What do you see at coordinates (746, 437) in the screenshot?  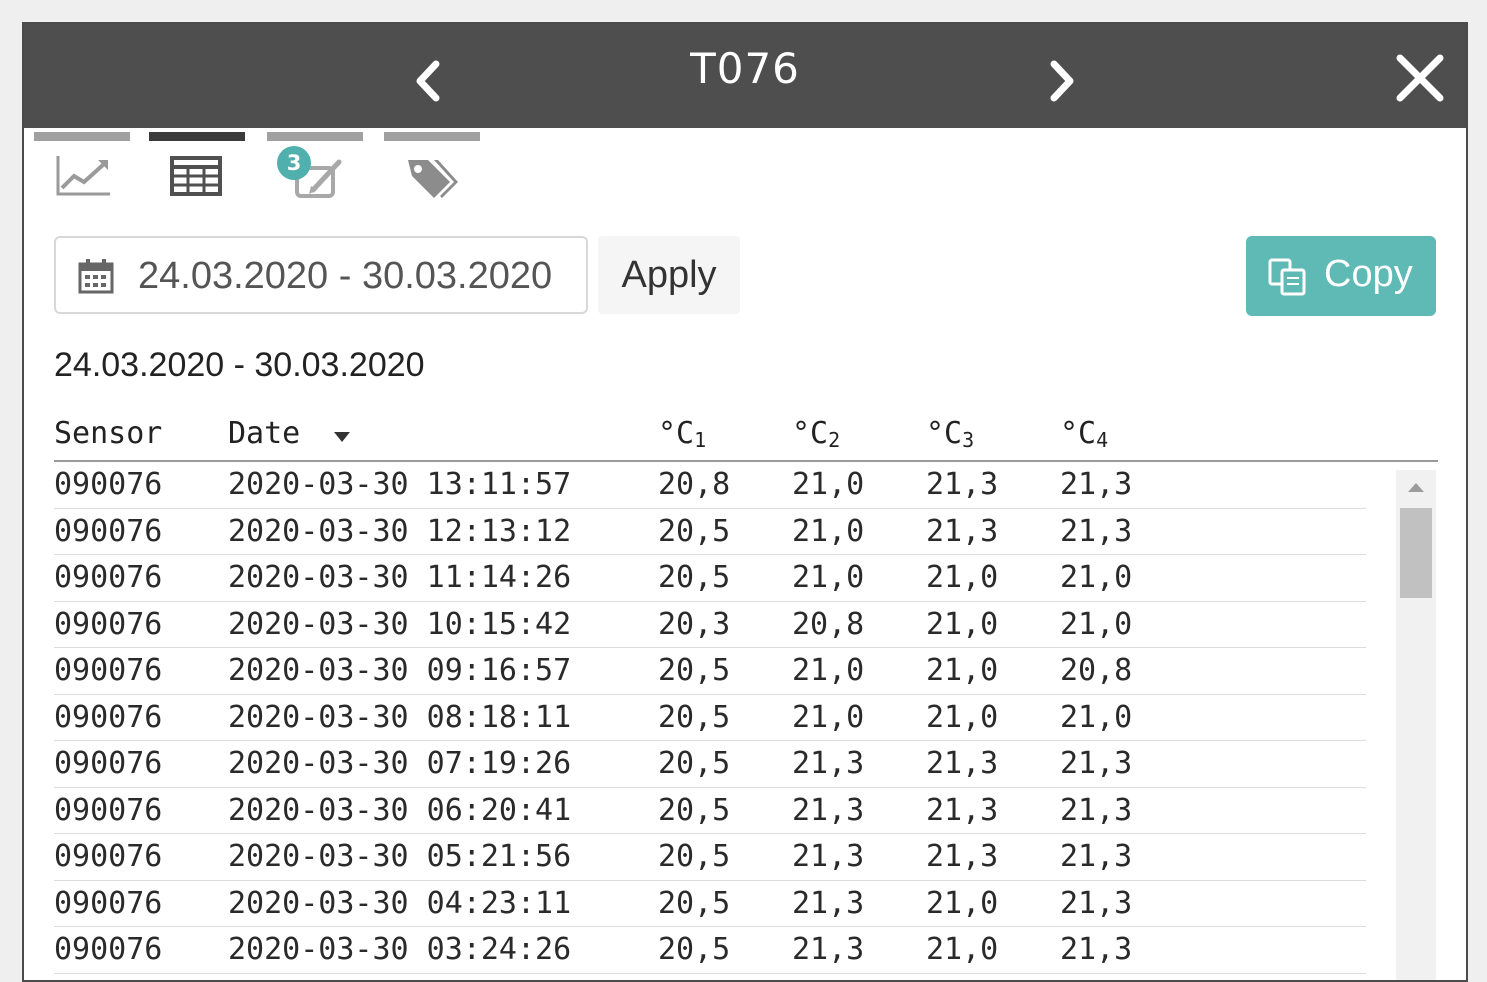 I see `table-header: Sensor Date °C1 °C2 °C3 °C4` at bounding box center [746, 437].